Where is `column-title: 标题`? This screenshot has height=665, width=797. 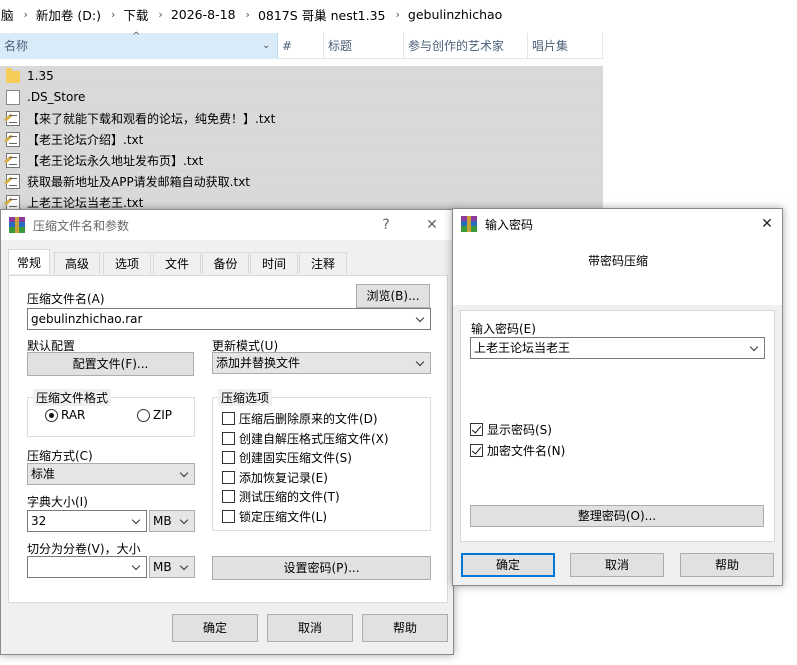 column-title: 标题 is located at coordinates (364, 46).